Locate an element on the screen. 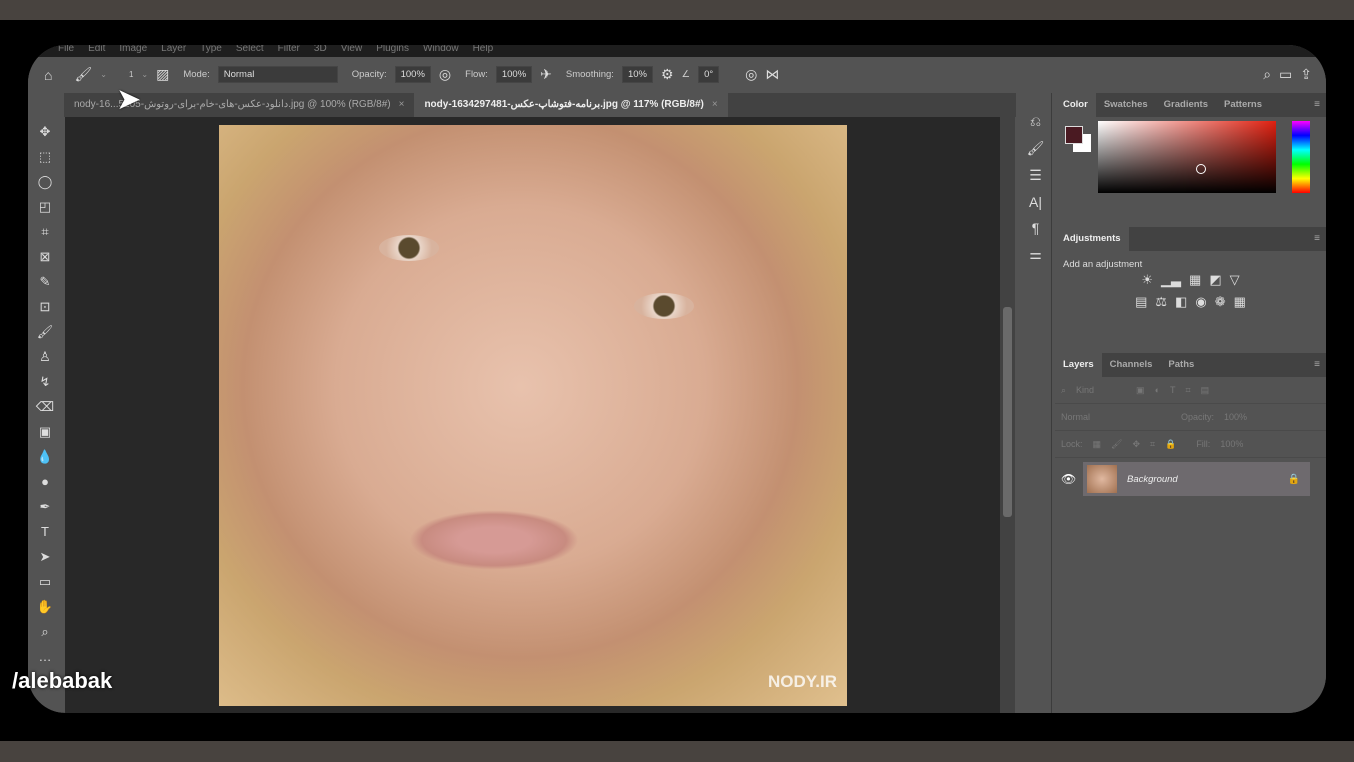 The image size is (1354, 762). character-icon: A| is located at coordinates (1035, 202).